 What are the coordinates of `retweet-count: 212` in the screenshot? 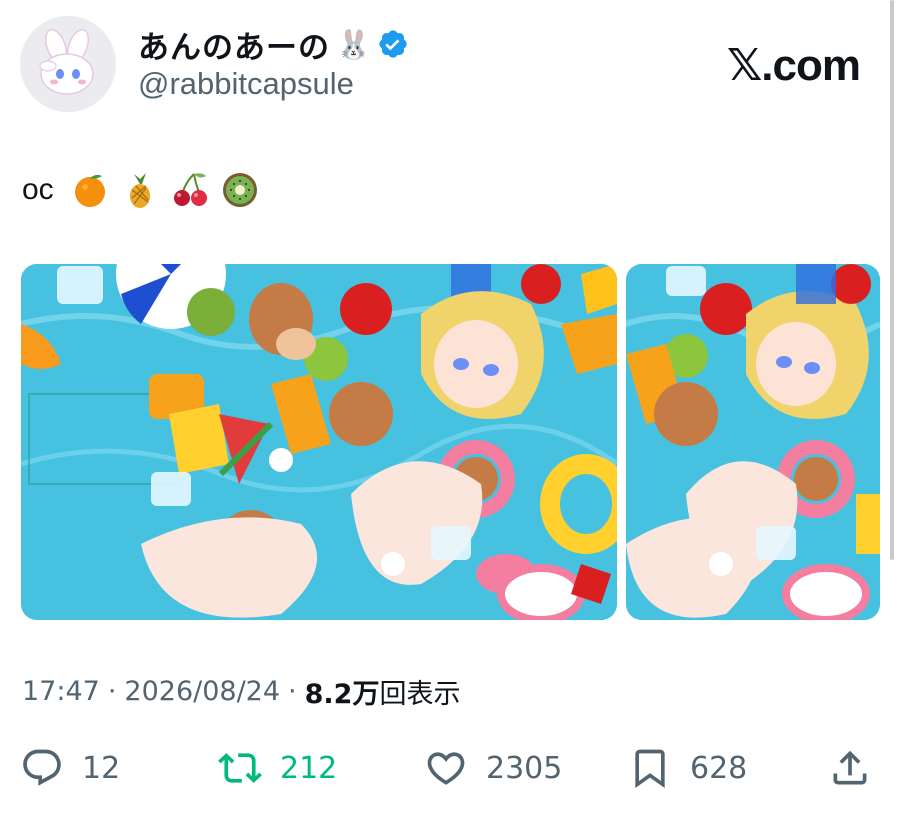 It's located at (309, 768).